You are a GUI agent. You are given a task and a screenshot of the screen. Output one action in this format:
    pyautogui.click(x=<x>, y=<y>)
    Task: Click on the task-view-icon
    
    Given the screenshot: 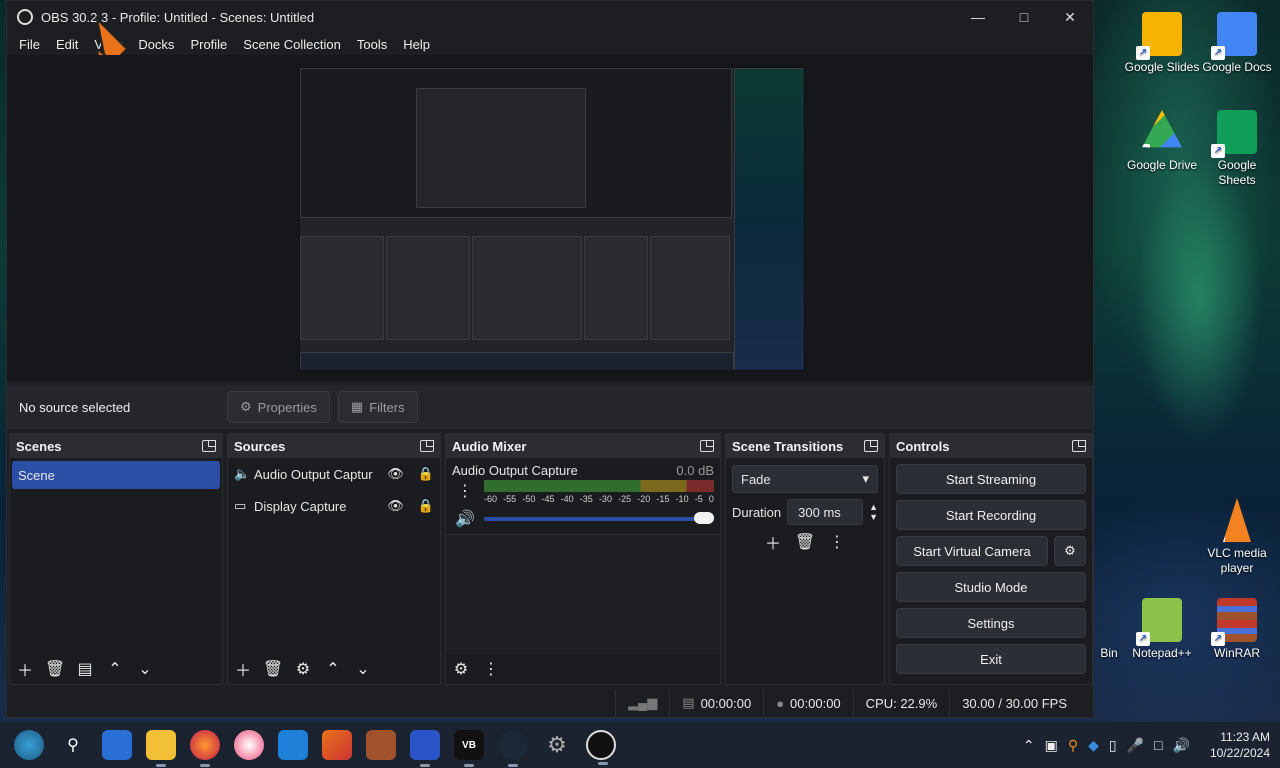 What is the action you would take?
    pyautogui.click(x=117, y=745)
    